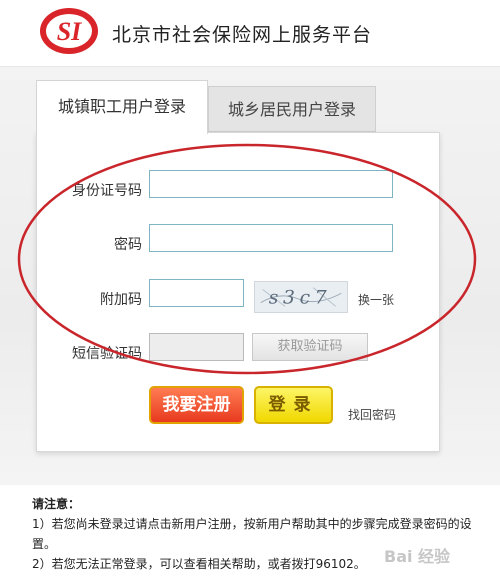 The image size is (500, 579). What do you see at coordinates (271, 238) in the screenshot?
I see `password-input` at bounding box center [271, 238].